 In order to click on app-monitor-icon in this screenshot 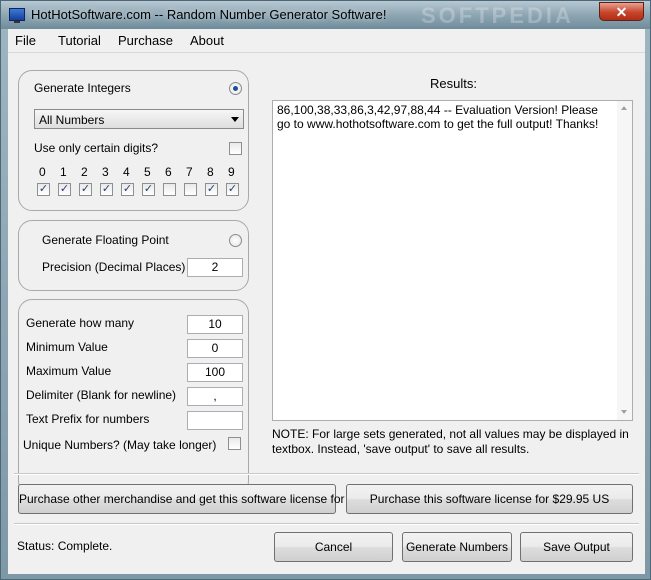, I will do `click(17, 15)`.